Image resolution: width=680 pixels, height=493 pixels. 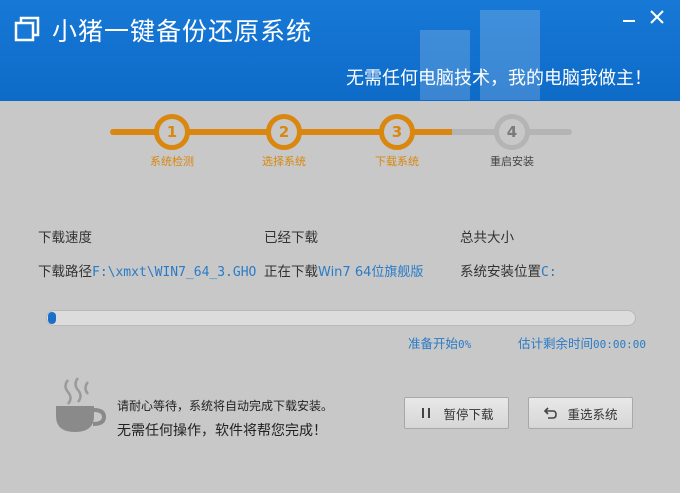 What do you see at coordinates (551, 413) in the screenshot?
I see `undo-icon` at bounding box center [551, 413].